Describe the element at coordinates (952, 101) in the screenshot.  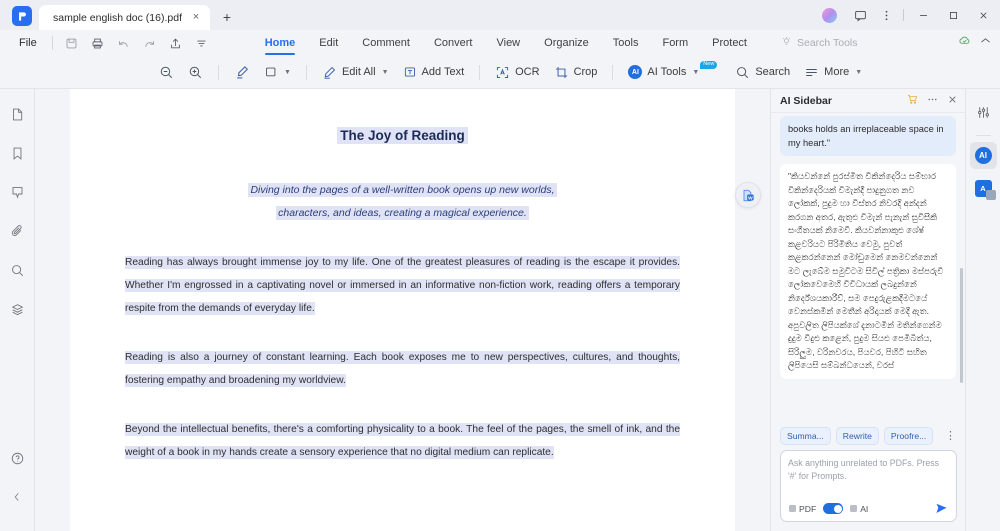
I see `close-icon` at that location.